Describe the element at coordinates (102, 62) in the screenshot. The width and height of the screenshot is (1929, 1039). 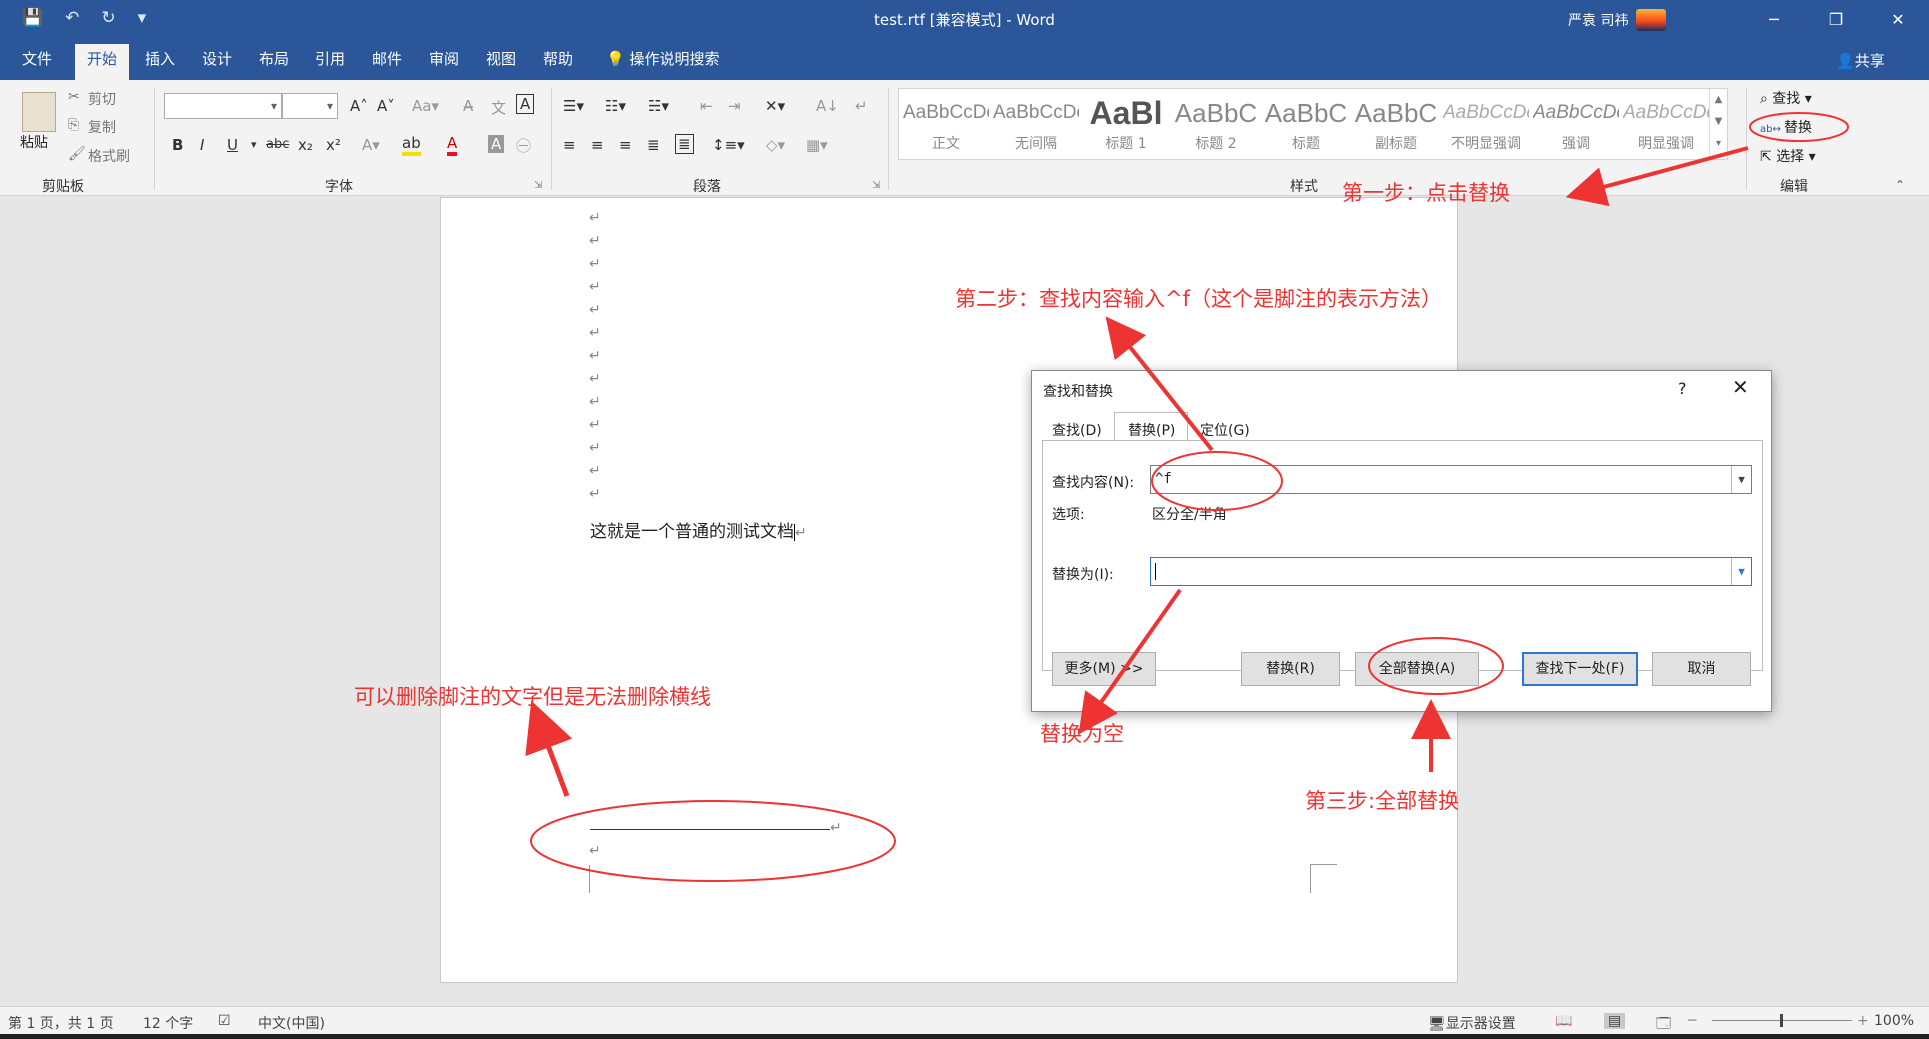
I see `tab-home: 开始` at that location.